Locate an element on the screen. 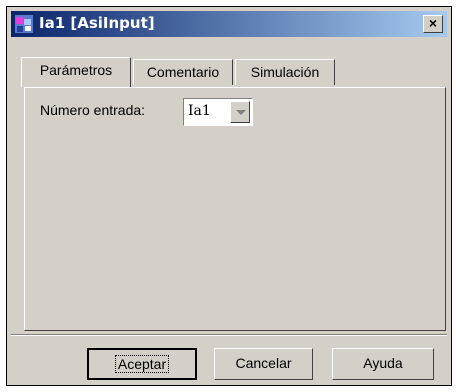  cancel-button: Cancelar is located at coordinates (263, 364).